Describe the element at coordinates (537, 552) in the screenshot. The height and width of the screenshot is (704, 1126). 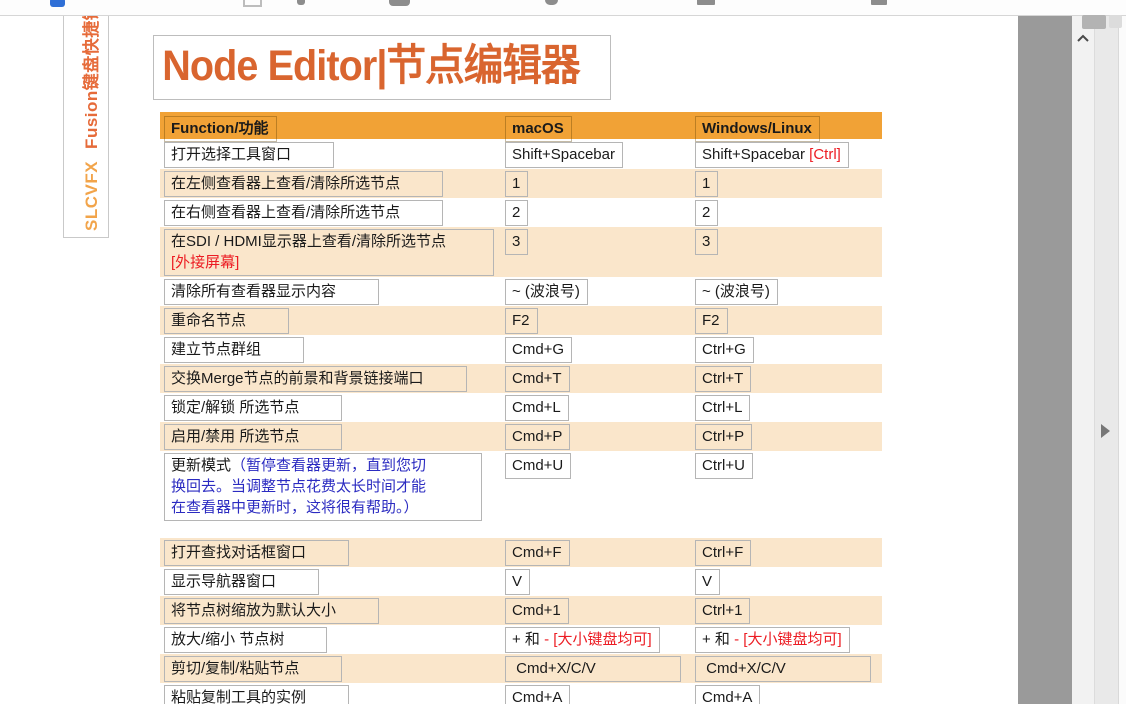
I see `text-segment: Cmd+F` at that location.